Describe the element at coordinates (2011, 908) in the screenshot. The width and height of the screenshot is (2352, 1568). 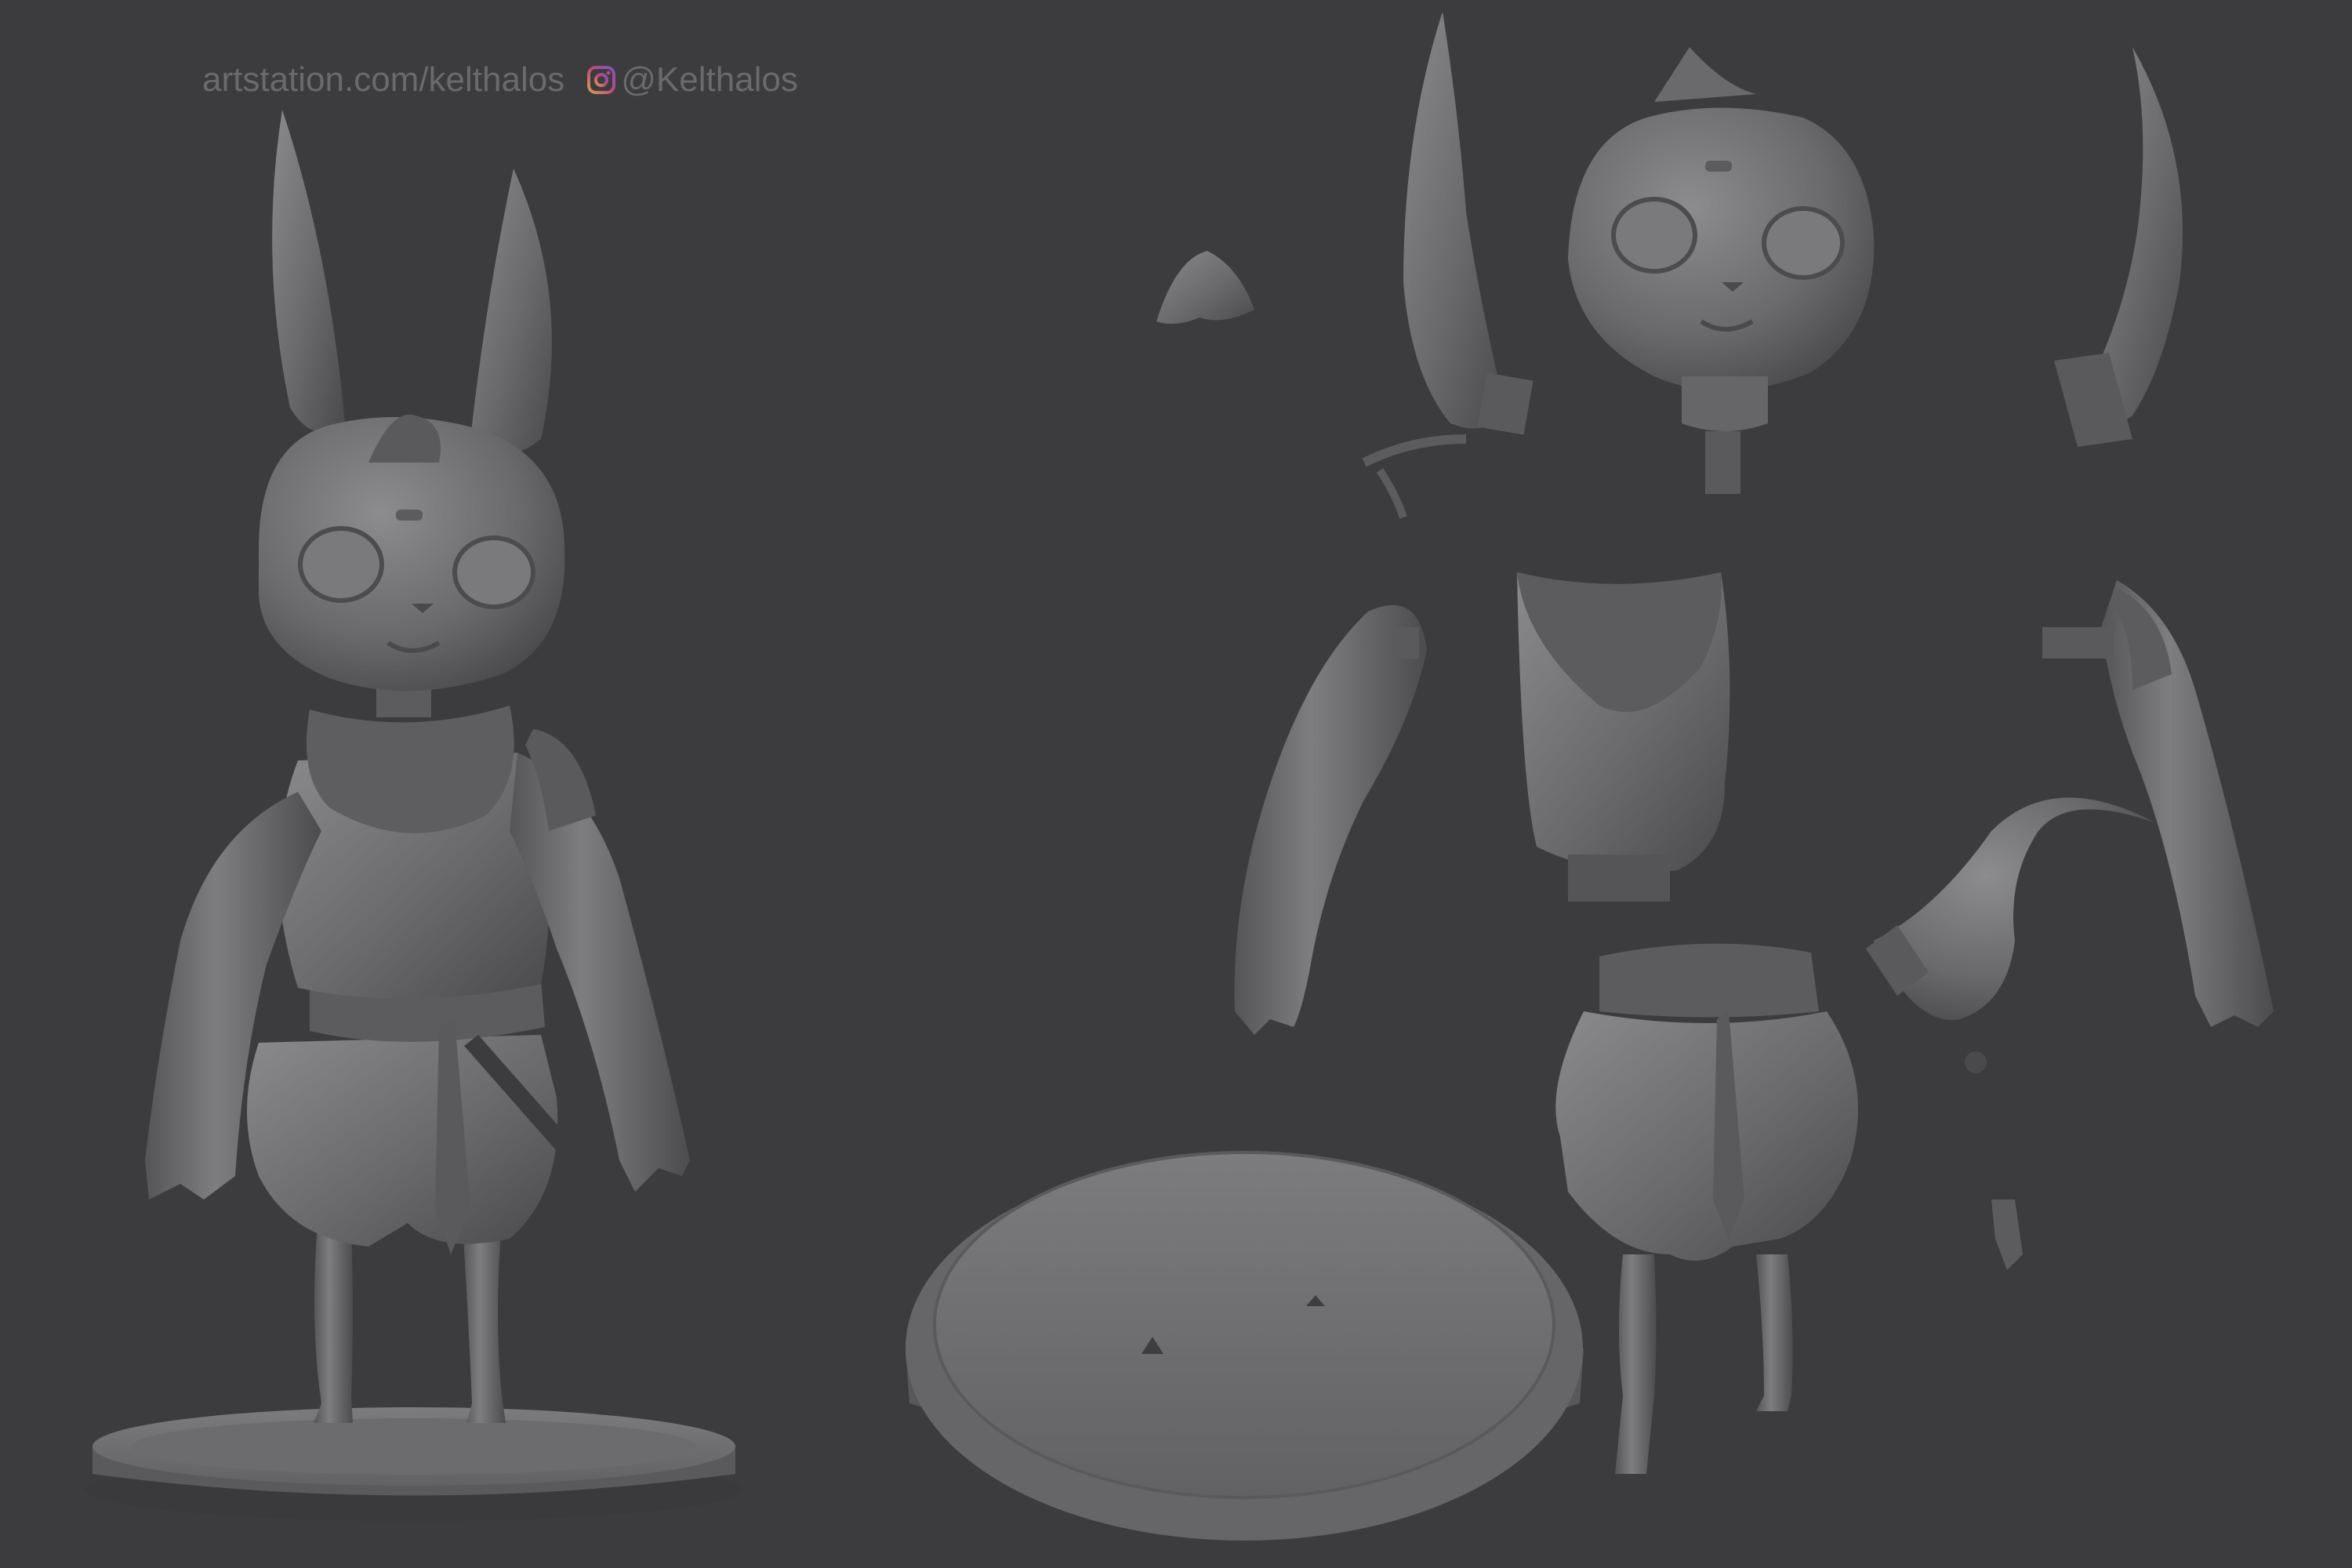
I see `part-tail` at that location.